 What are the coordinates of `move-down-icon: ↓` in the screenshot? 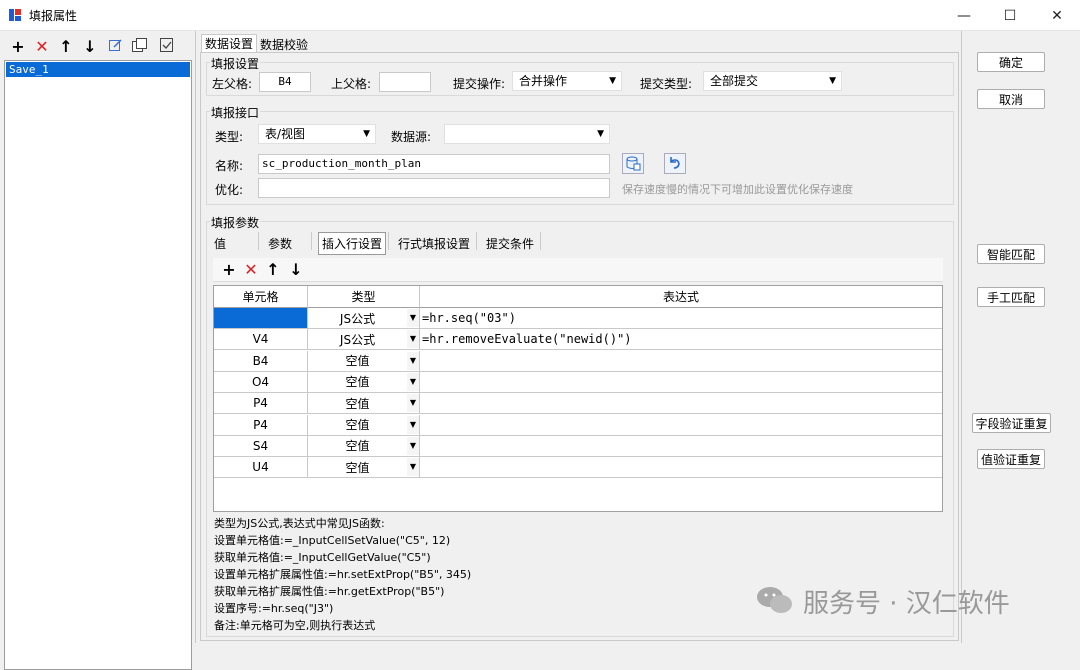 It's located at (90, 46).